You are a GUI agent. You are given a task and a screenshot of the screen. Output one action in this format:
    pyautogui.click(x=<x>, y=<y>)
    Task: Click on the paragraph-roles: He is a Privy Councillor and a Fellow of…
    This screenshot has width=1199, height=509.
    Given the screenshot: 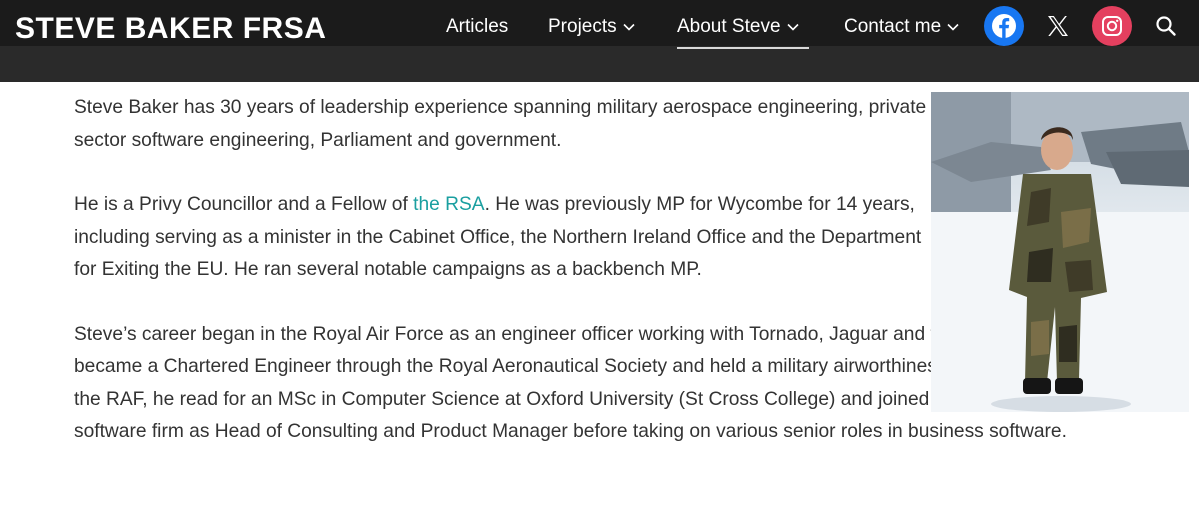 What is the action you would take?
    pyautogui.click(x=504, y=238)
    